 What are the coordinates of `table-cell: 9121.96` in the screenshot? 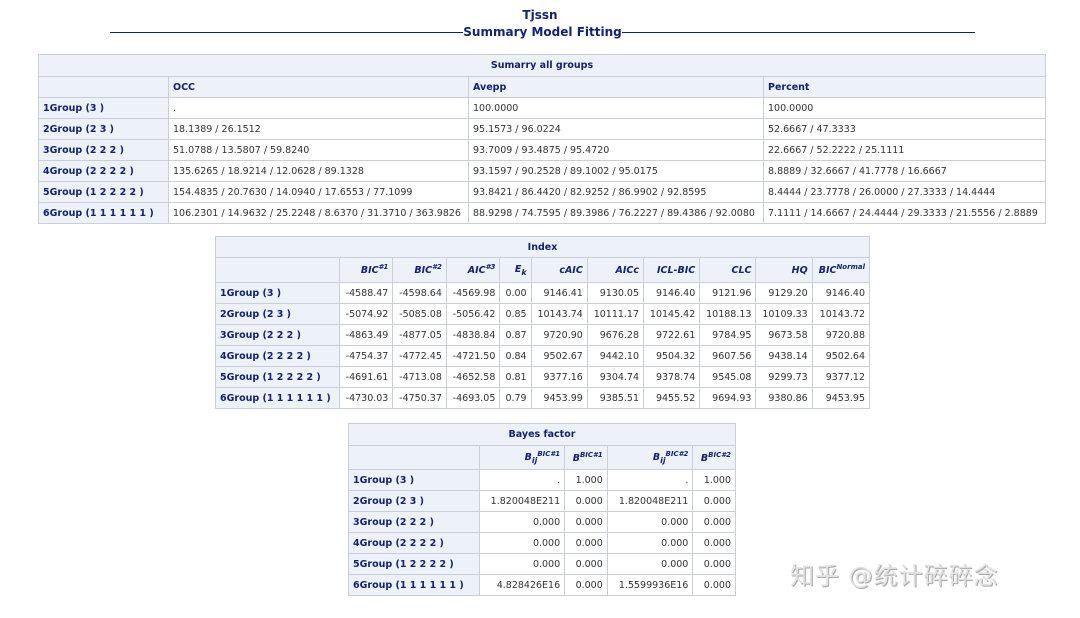 It's located at (728, 293).